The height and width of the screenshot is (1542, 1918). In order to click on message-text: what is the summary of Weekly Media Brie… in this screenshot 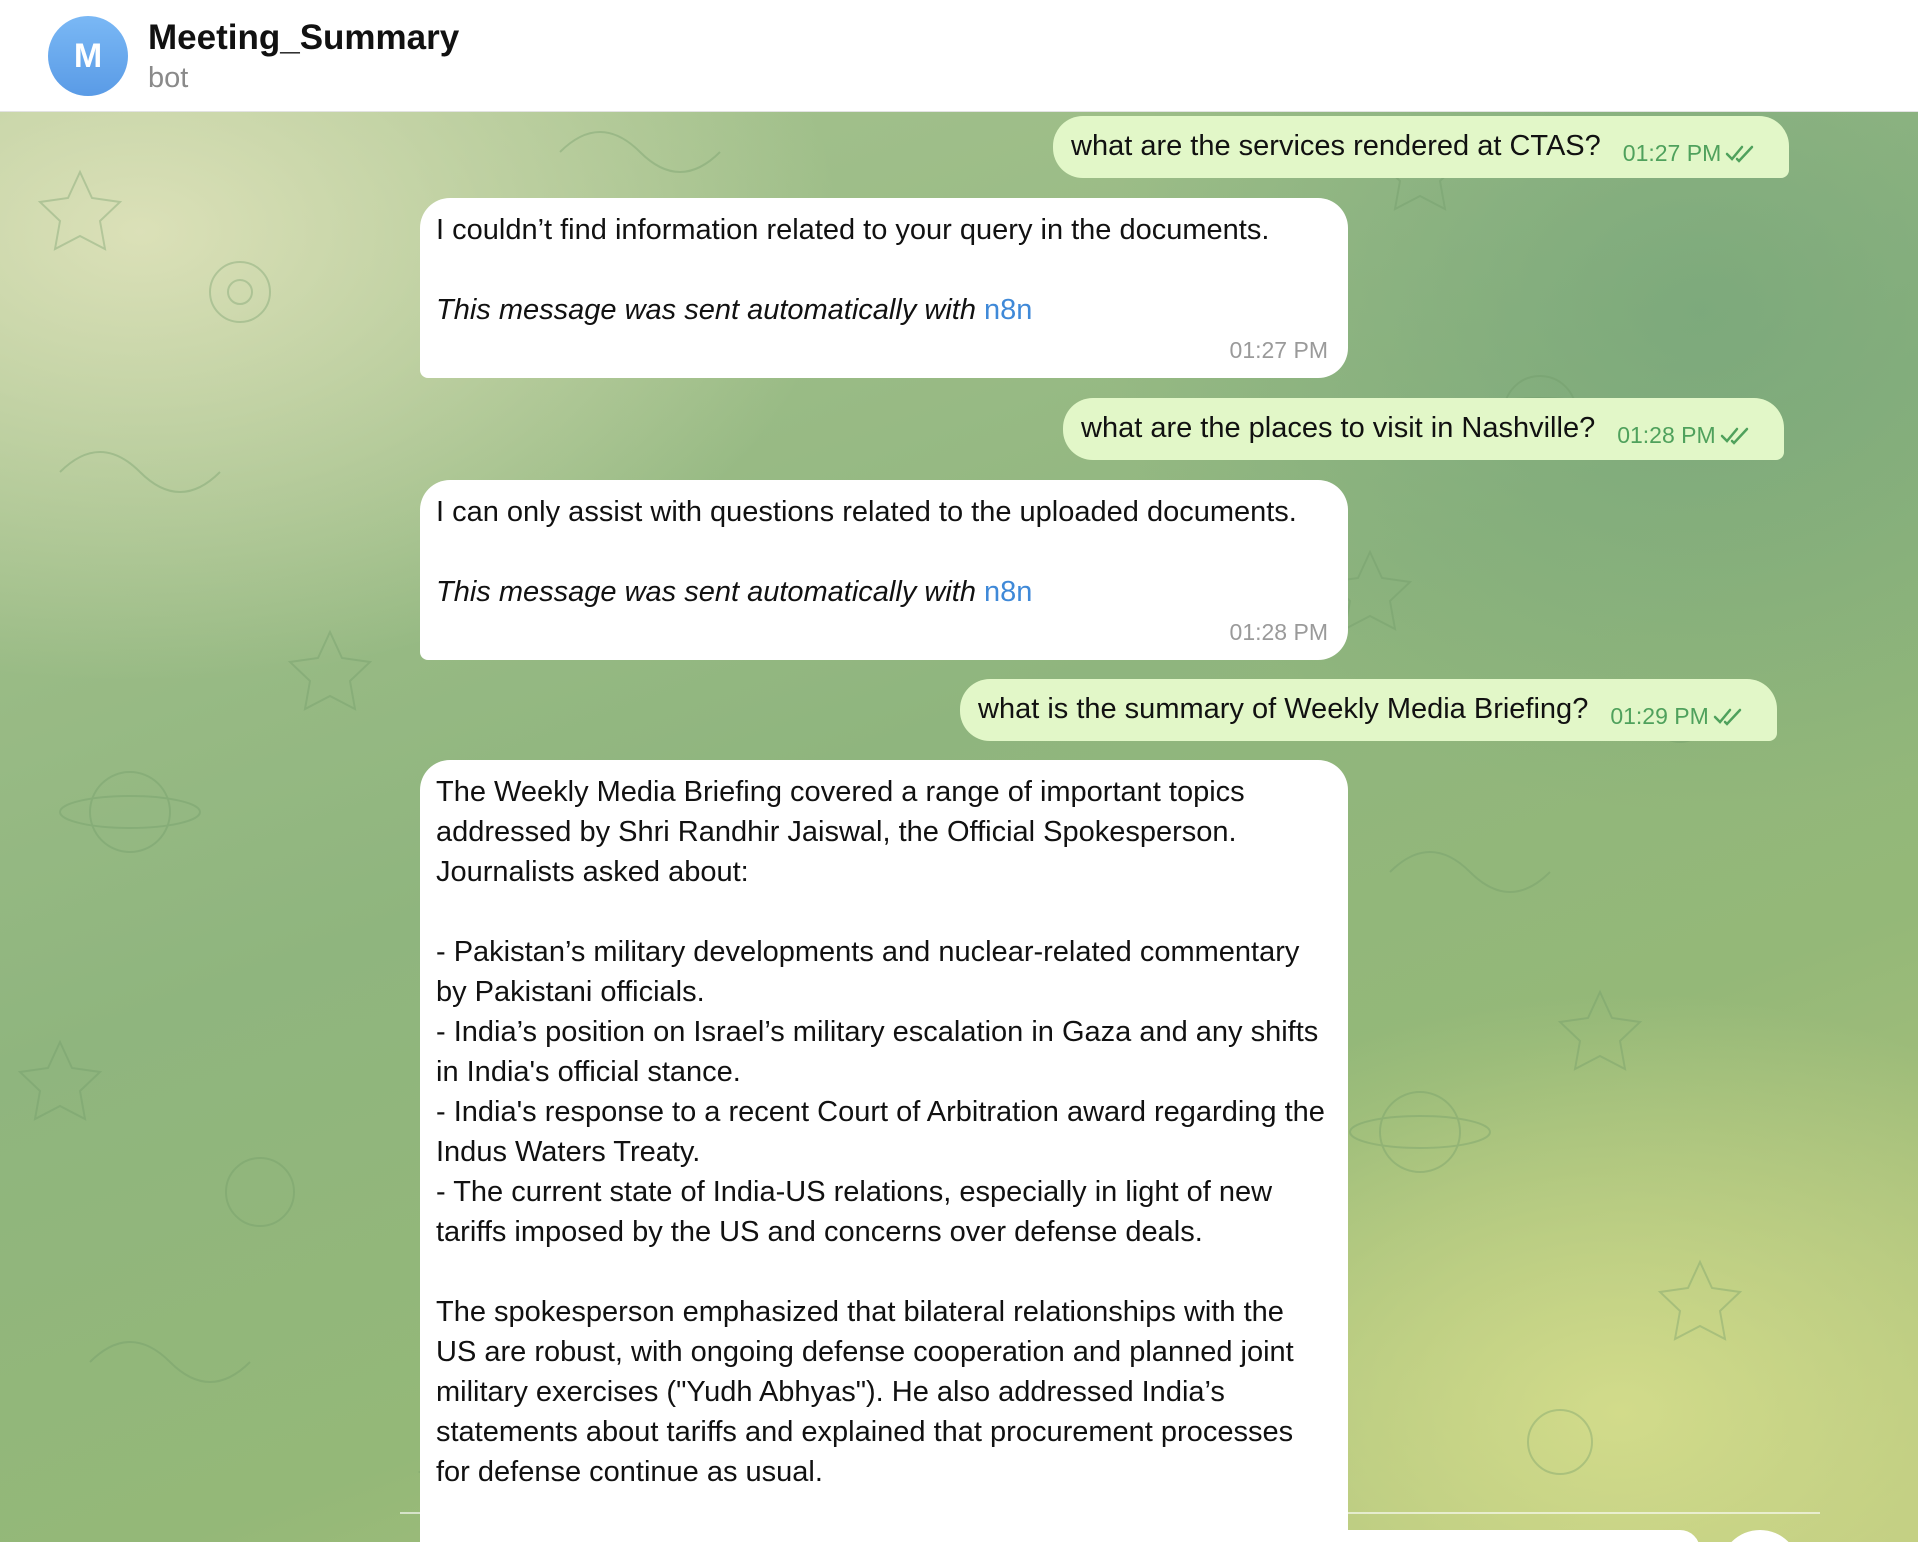, I will do `click(1283, 709)`.